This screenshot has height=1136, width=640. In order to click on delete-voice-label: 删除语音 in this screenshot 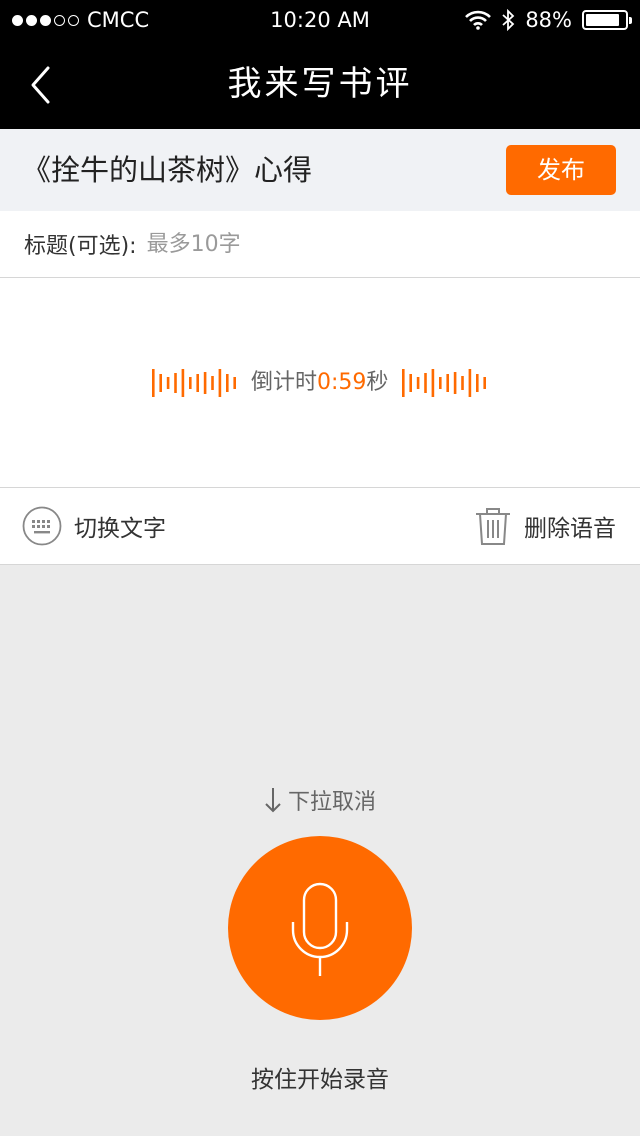, I will do `click(570, 529)`.